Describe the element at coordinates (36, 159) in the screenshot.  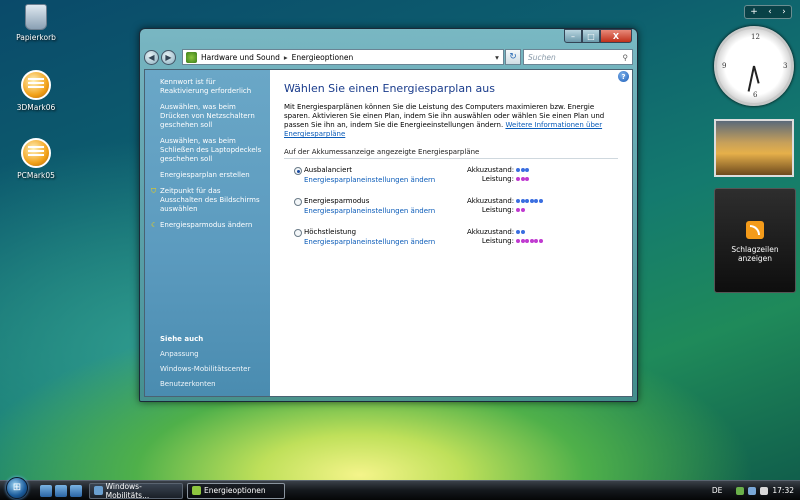
I see `desktop-icon-pcmark05: PCMark05` at that location.